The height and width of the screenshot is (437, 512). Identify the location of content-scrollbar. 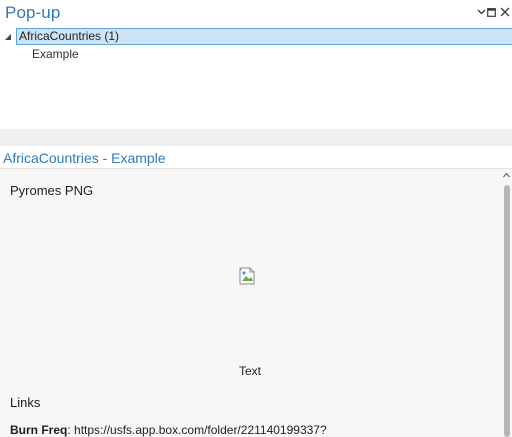
(506, 303).